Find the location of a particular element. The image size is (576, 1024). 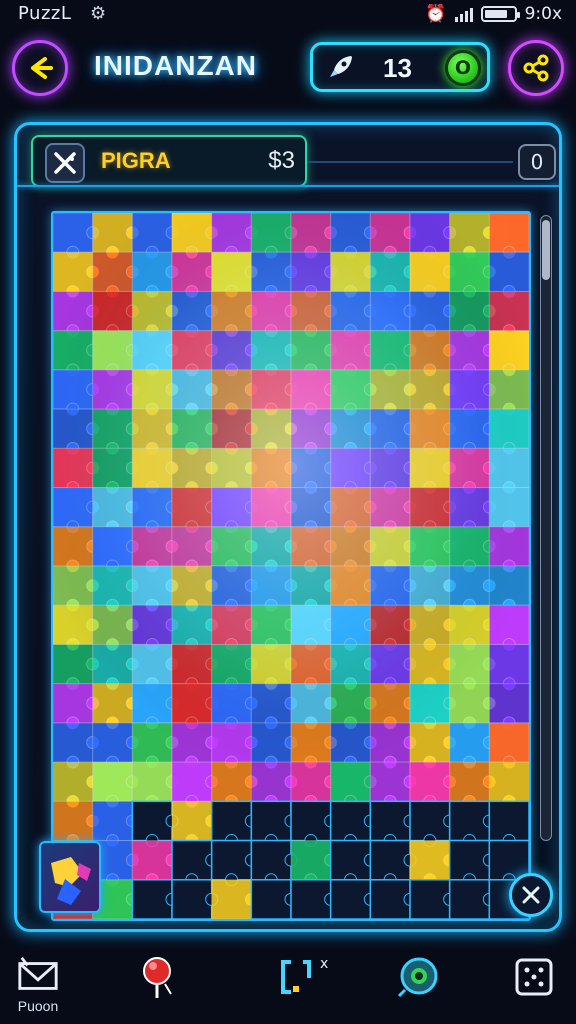

board-scrollbar is located at coordinates (546, 528).